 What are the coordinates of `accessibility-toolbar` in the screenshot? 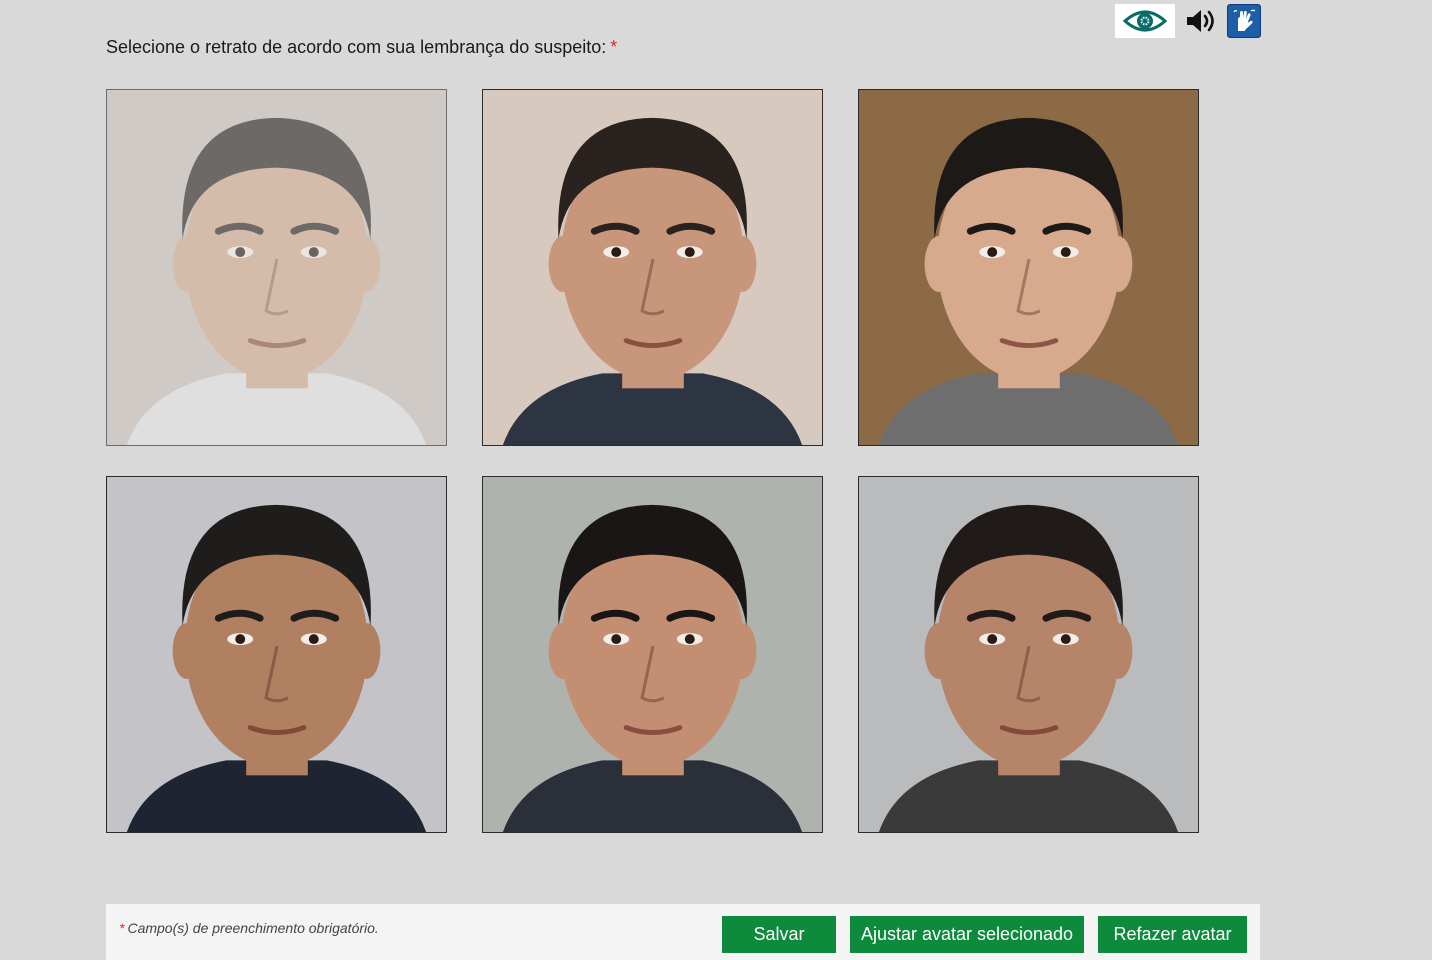 It's located at (1188, 21).